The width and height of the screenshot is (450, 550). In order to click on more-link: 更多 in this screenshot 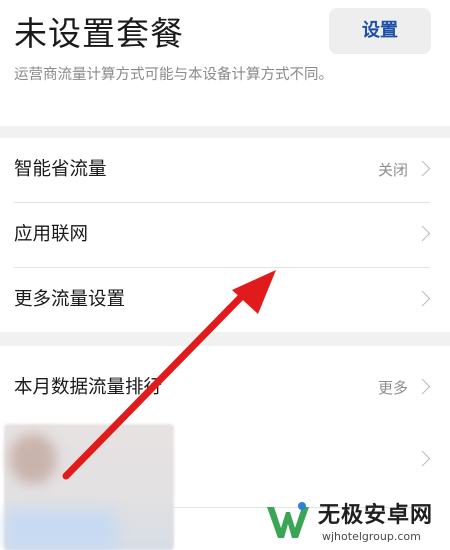, I will do `click(393, 388)`.